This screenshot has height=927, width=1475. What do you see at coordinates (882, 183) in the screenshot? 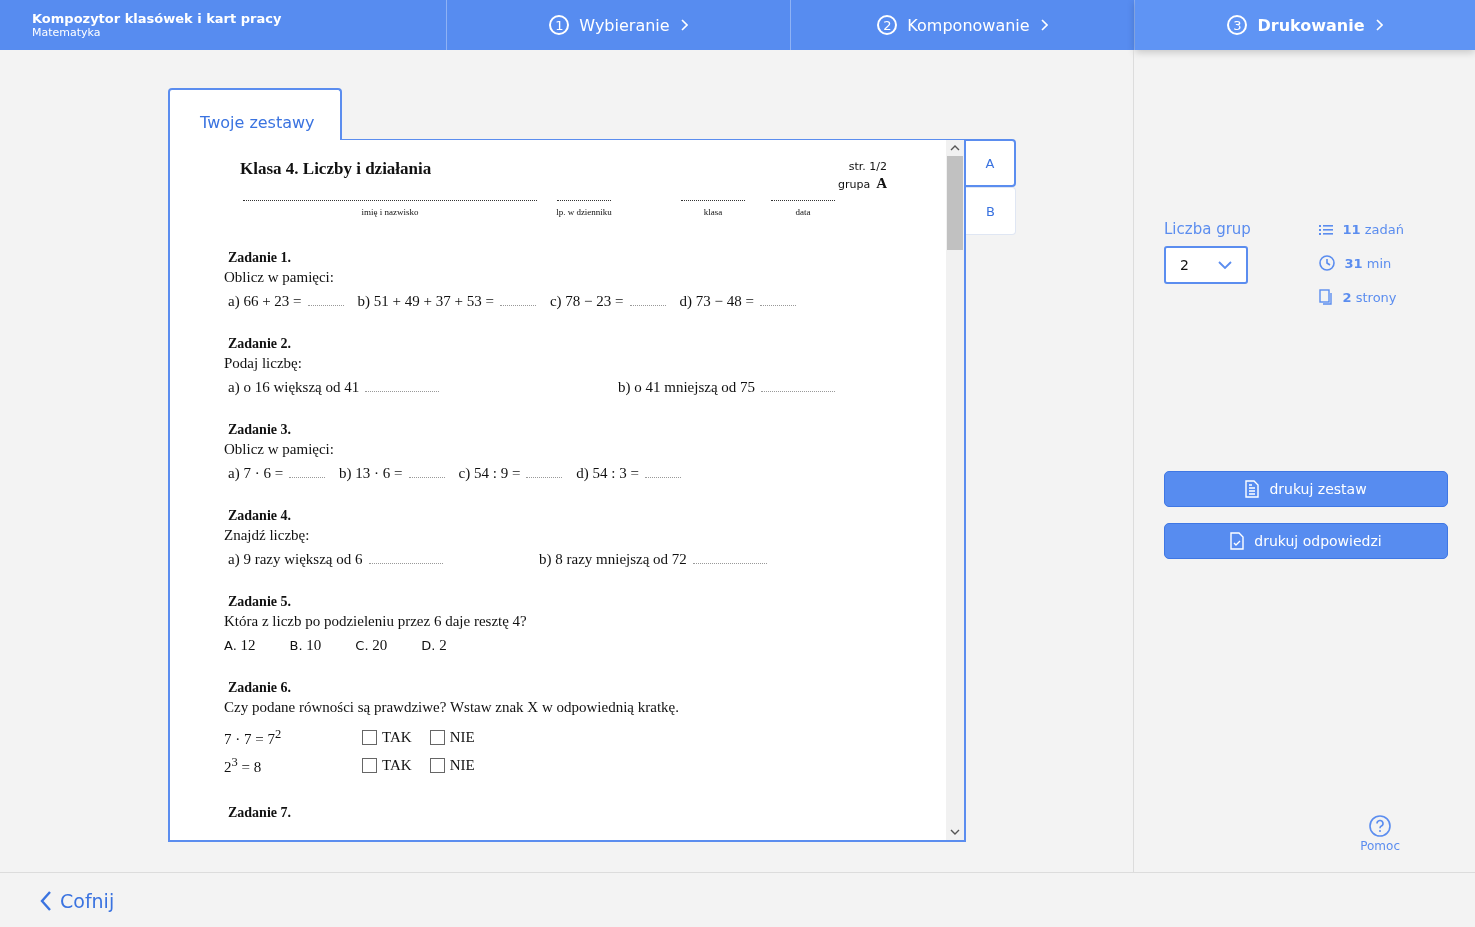
I see `group-letter: A` at bounding box center [882, 183].